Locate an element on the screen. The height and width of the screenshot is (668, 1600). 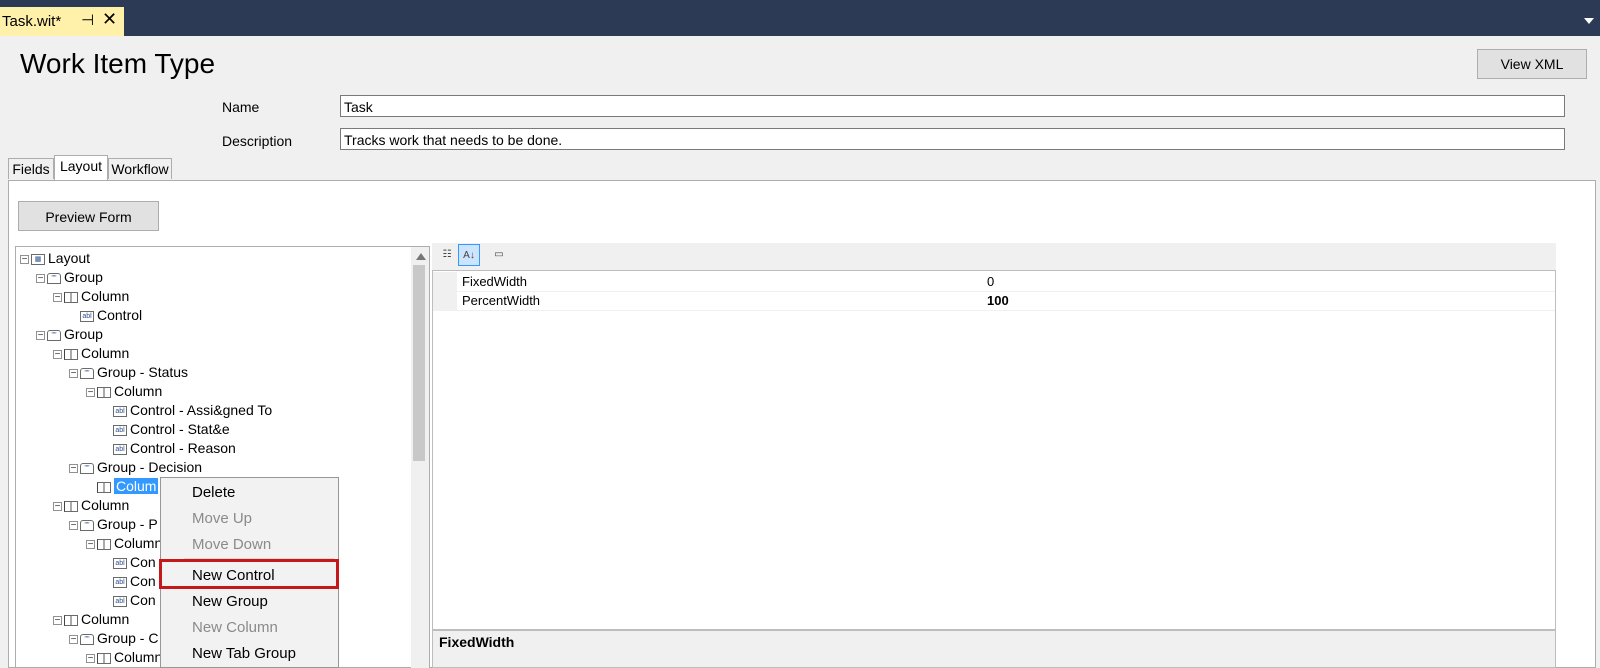
name-field: Task is located at coordinates (952, 106).